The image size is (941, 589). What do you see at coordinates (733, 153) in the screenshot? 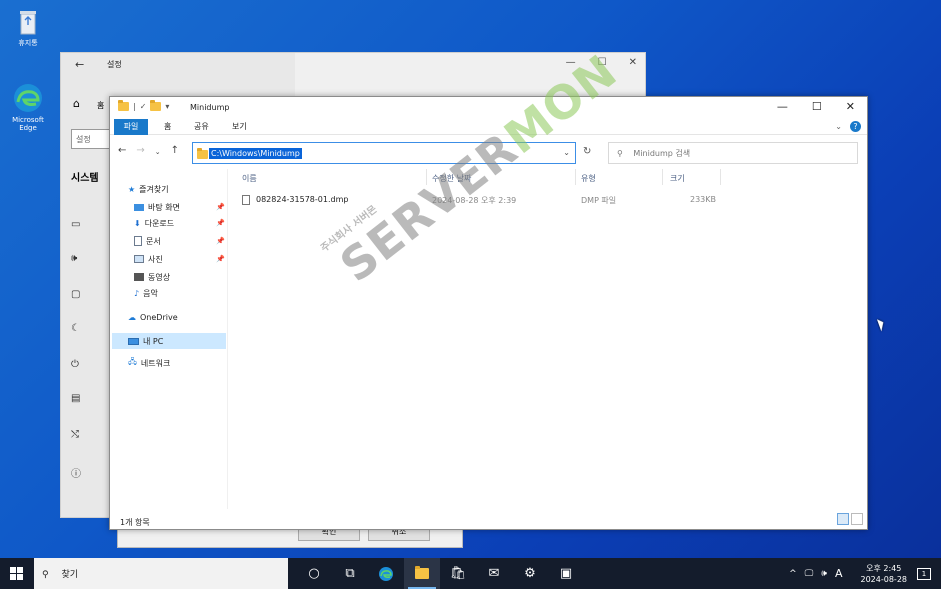
I see `explorer-search-input: ⚲ Minidump 검색` at bounding box center [733, 153].